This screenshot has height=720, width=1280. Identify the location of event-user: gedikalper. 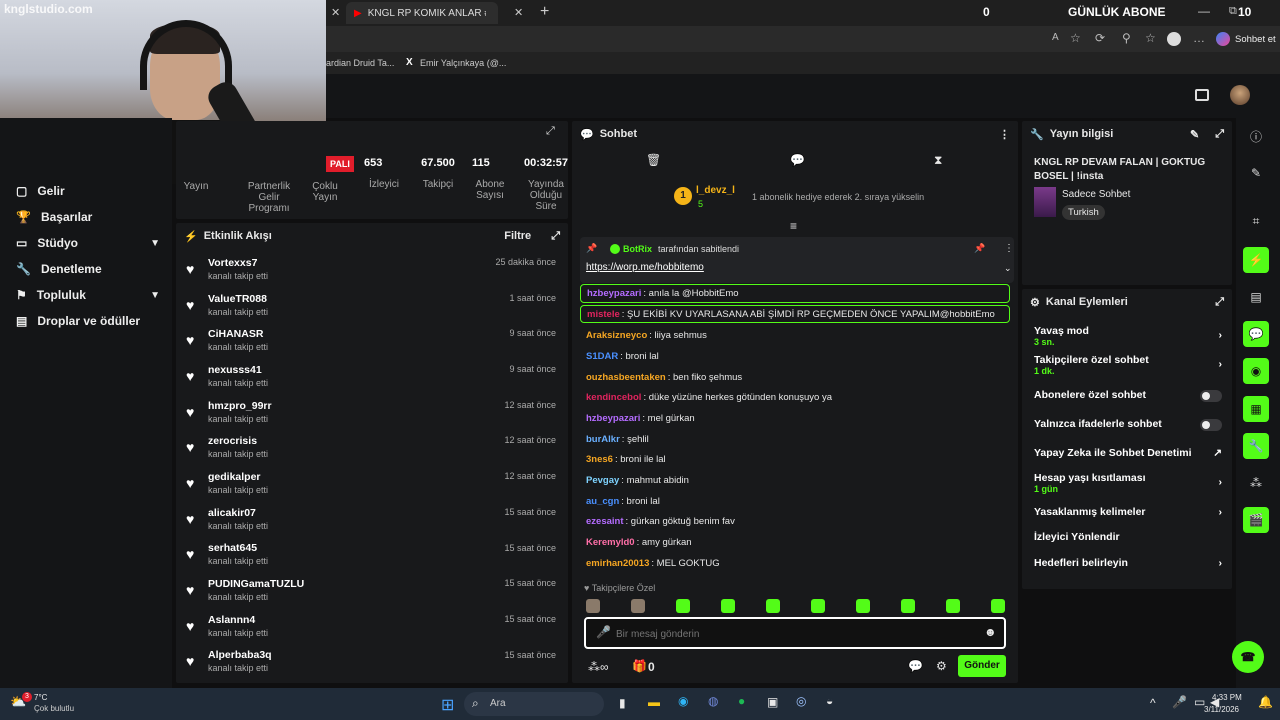
(238, 477).